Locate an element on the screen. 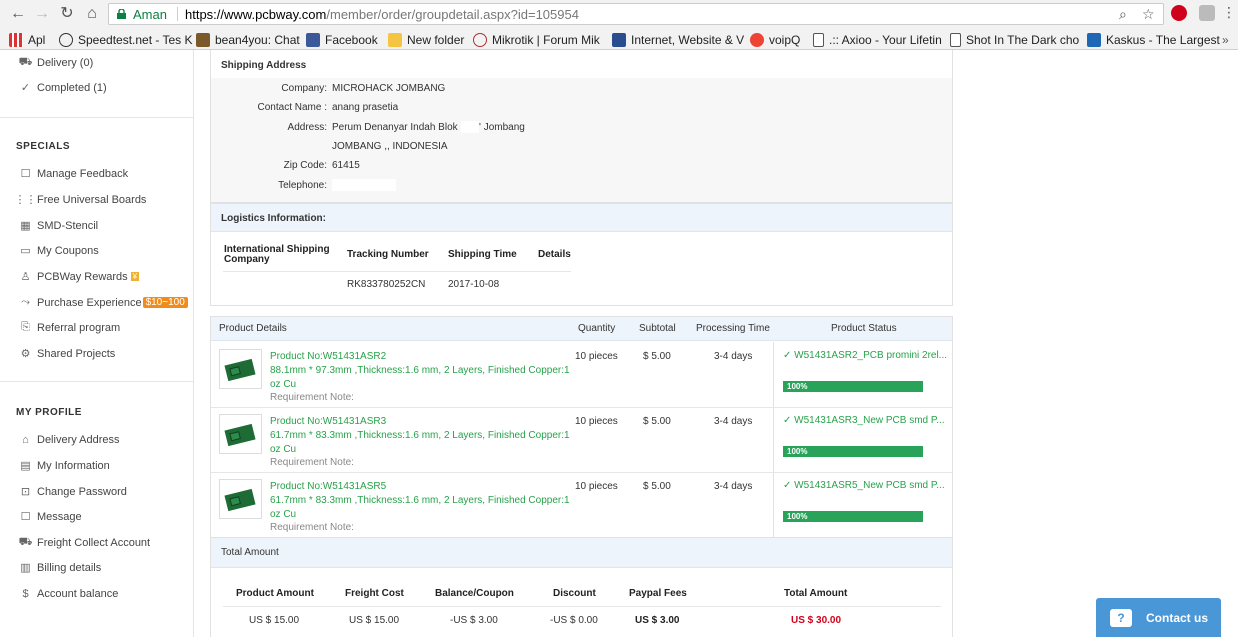  adblock-icon is located at coordinates (1179, 13).